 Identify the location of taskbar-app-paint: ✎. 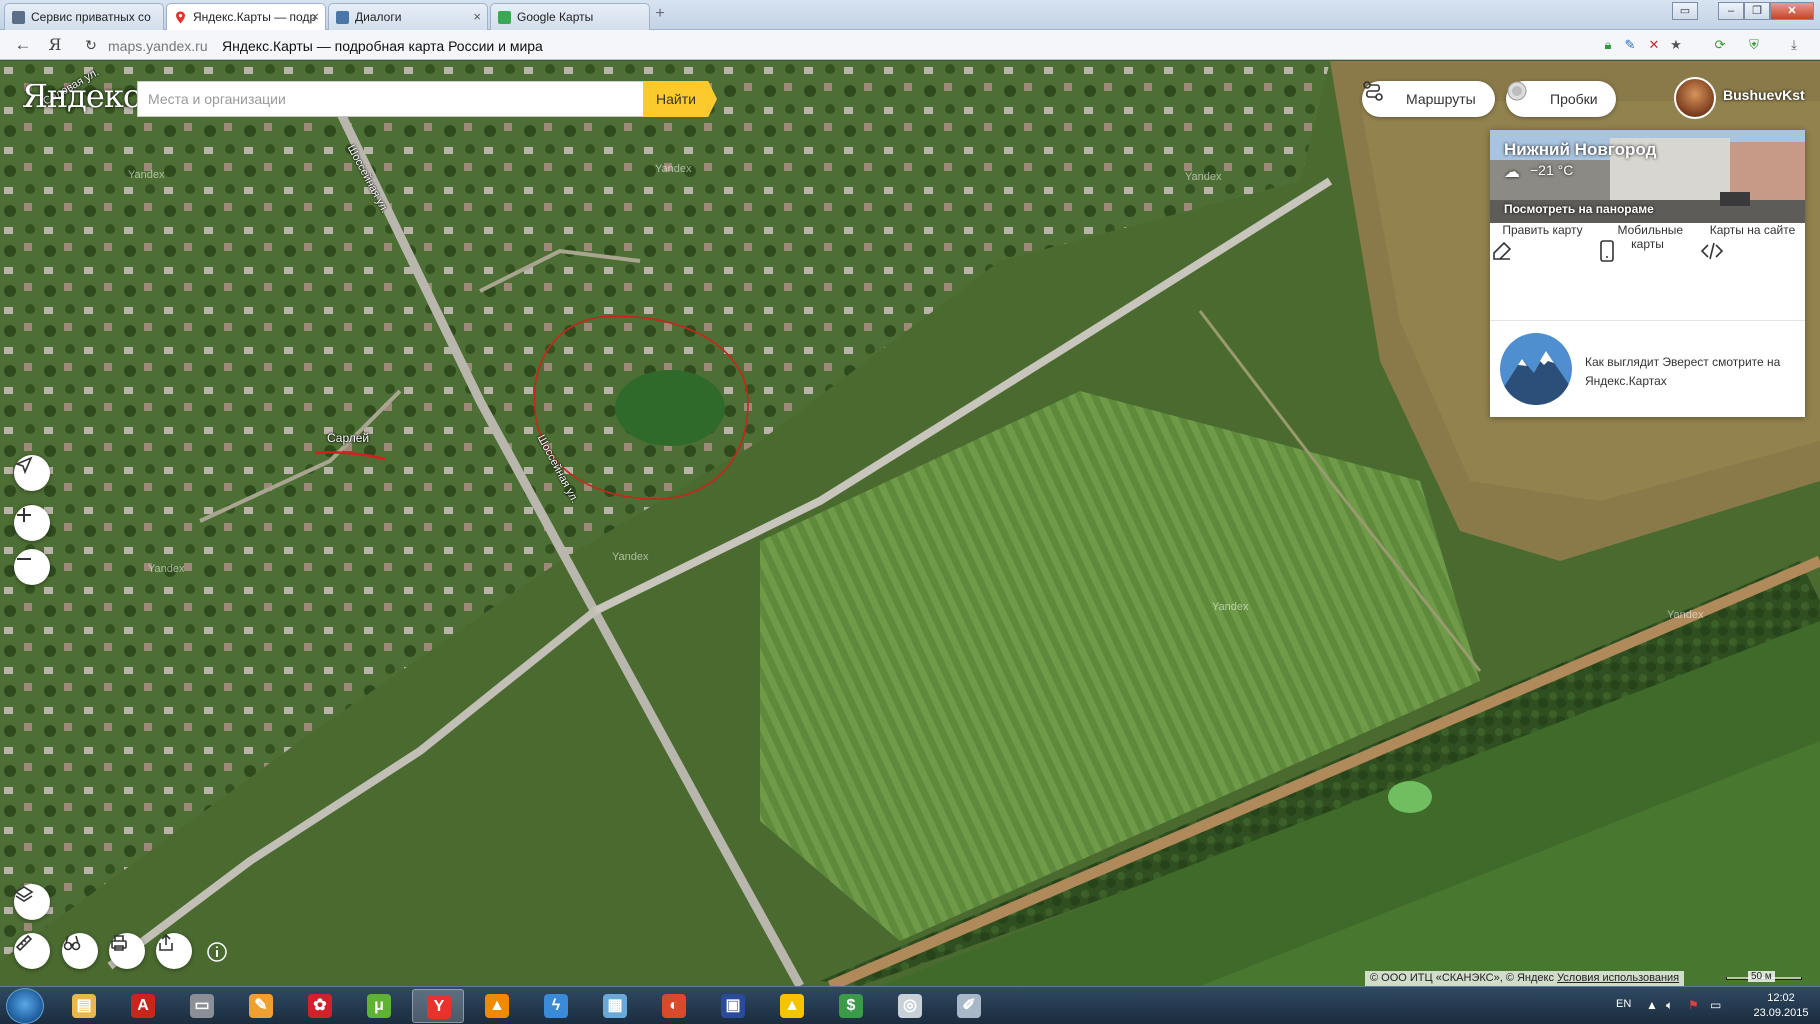
(261, 1006).